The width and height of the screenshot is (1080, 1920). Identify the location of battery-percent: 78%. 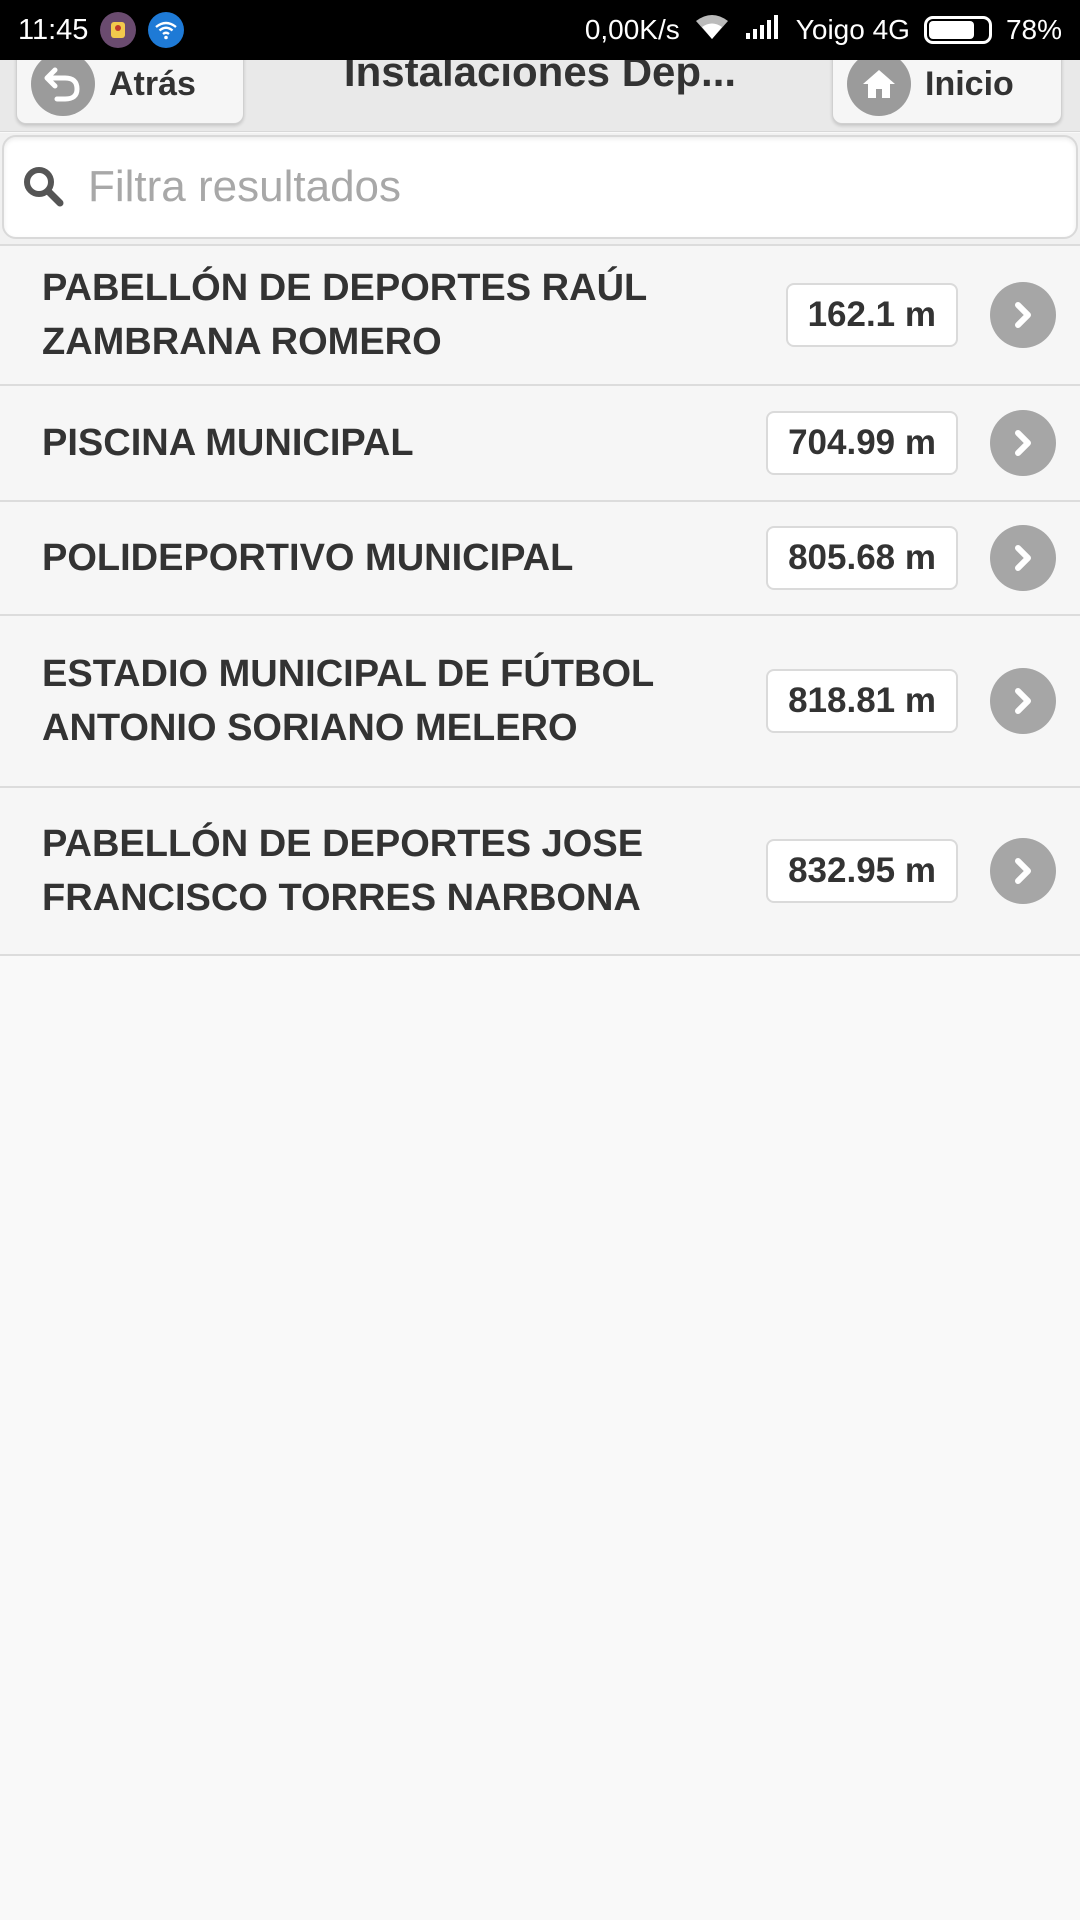
(1033, 29).